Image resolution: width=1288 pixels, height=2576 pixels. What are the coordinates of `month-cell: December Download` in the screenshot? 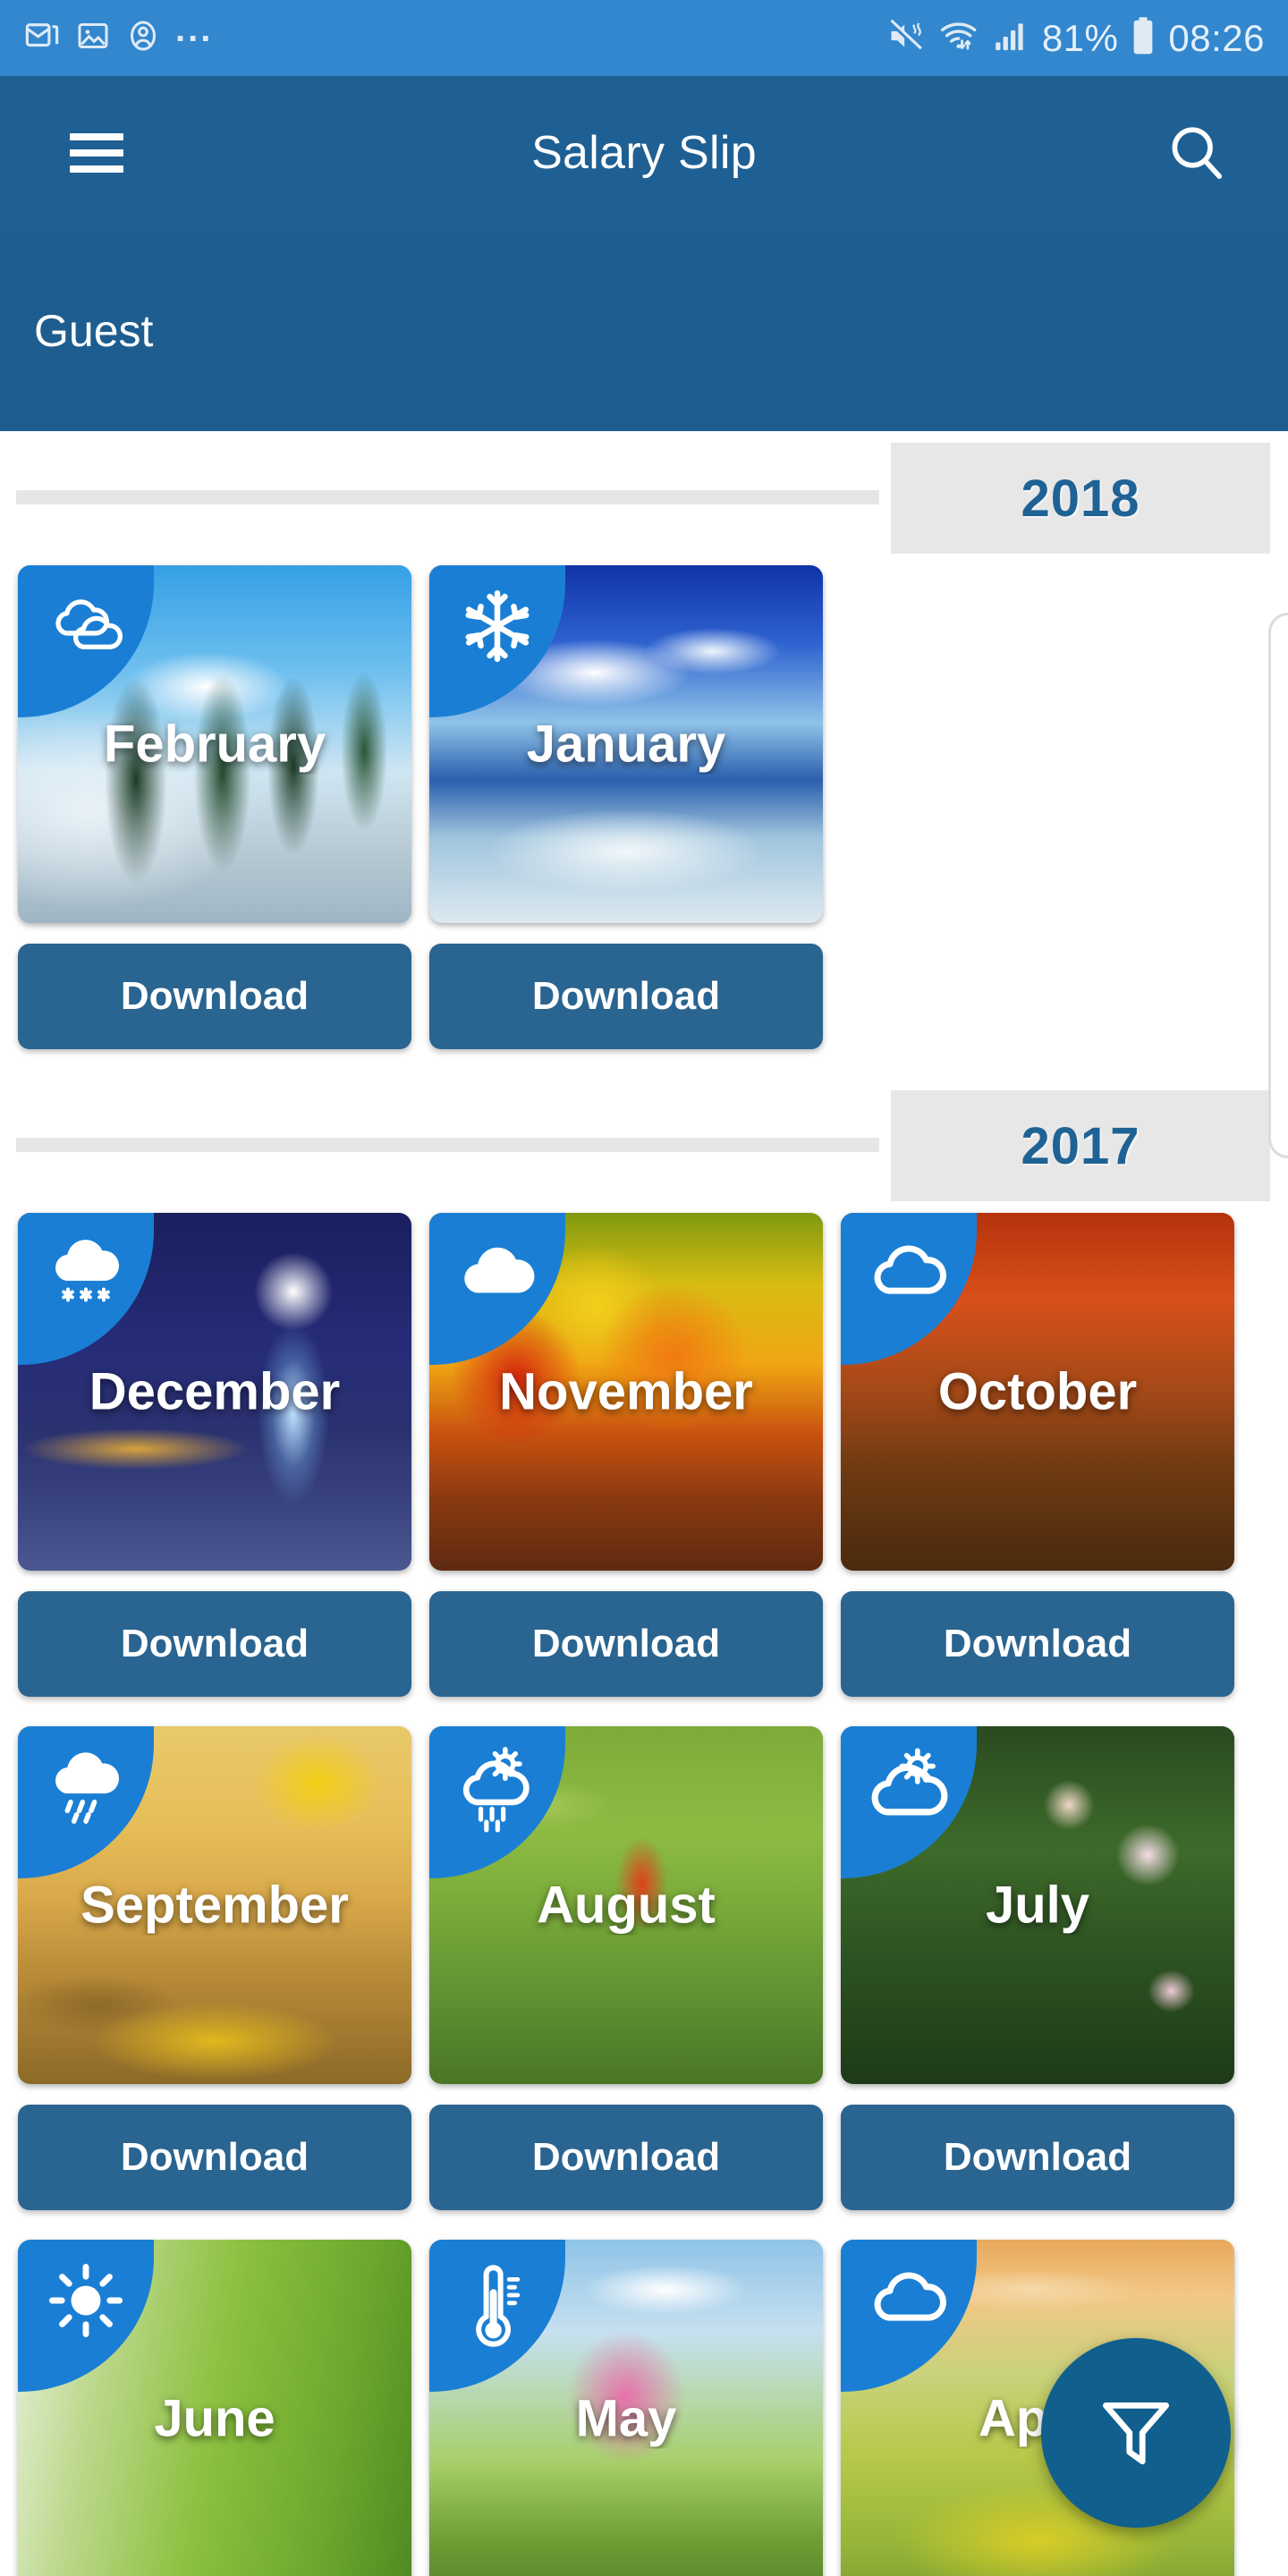 It's located at (214, 1469).